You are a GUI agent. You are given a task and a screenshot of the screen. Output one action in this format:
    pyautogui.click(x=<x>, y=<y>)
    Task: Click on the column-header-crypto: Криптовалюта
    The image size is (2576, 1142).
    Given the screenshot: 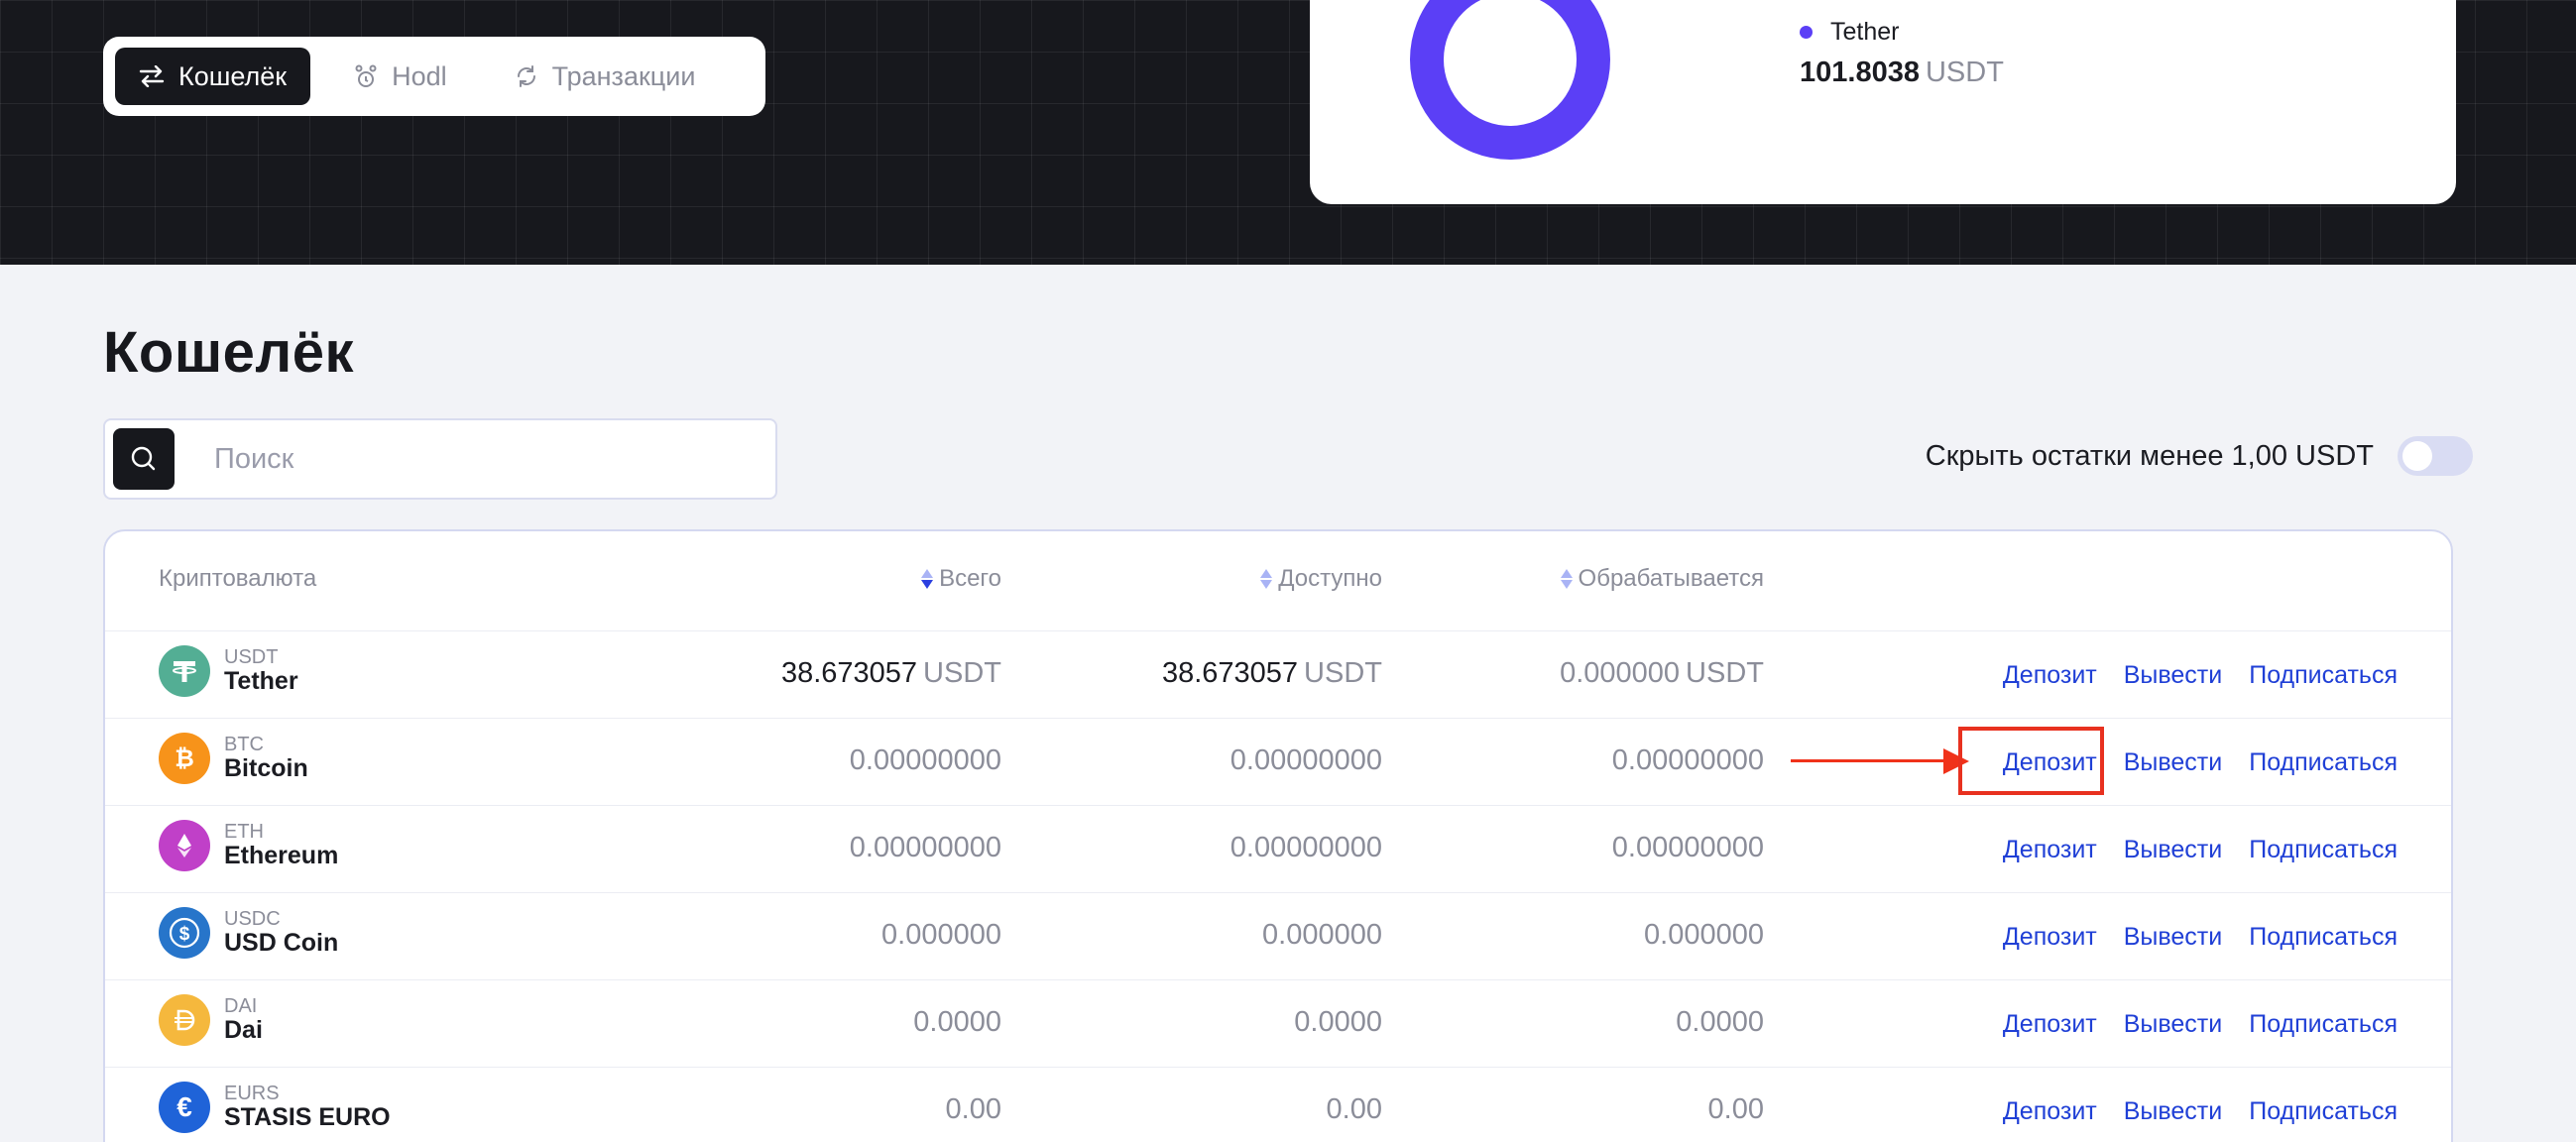 What is the action you would take?
    pyautogui.click(x=238, y=579)
    